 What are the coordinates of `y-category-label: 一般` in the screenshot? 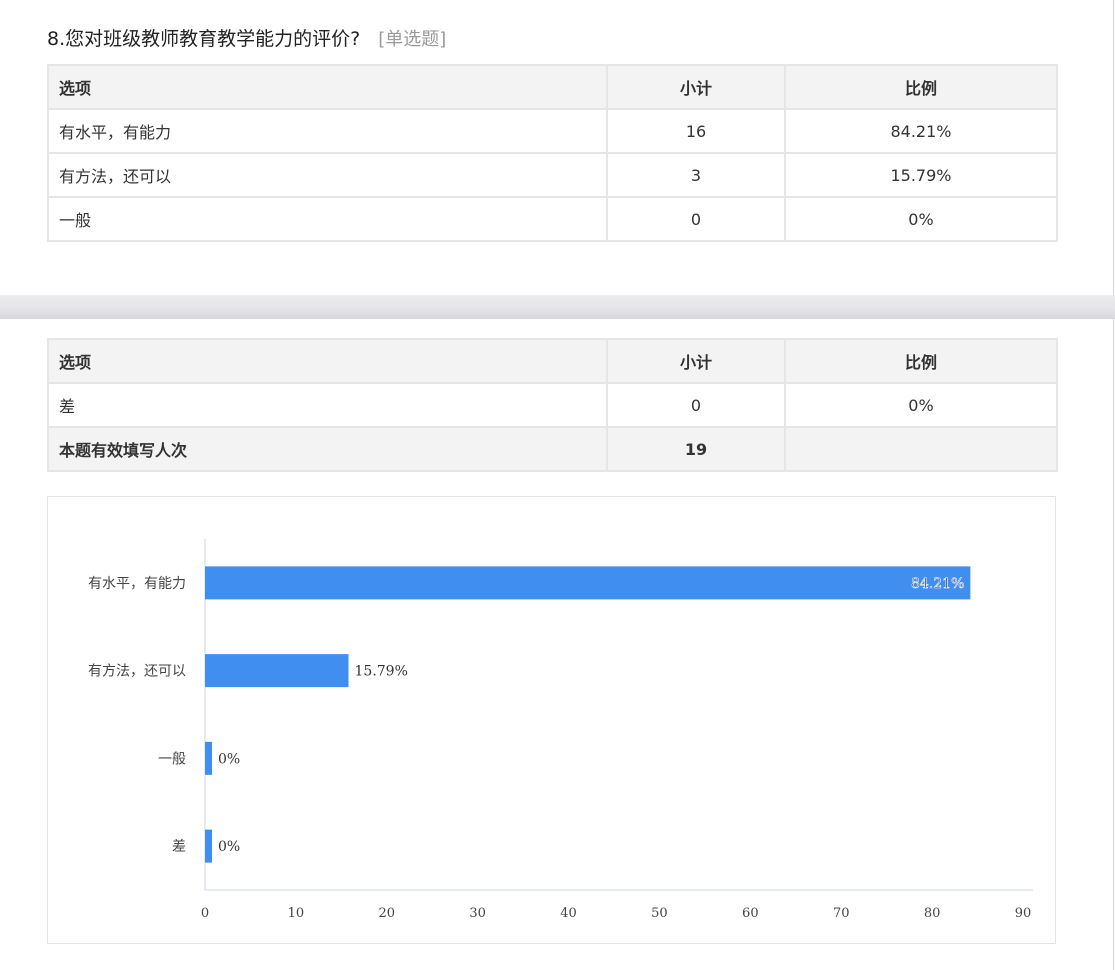 It's located at (172, 759).